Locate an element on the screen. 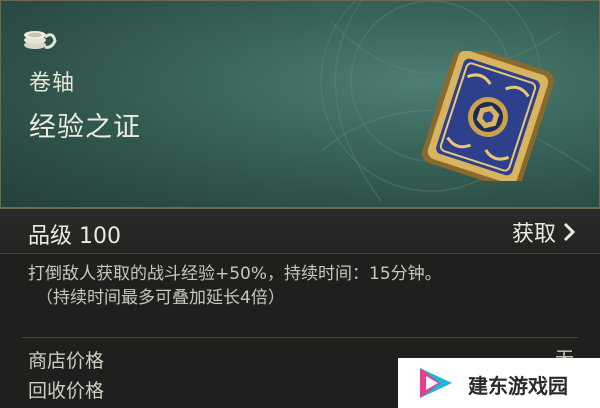  coin-stack-icon is located at coordinates (40, 40).